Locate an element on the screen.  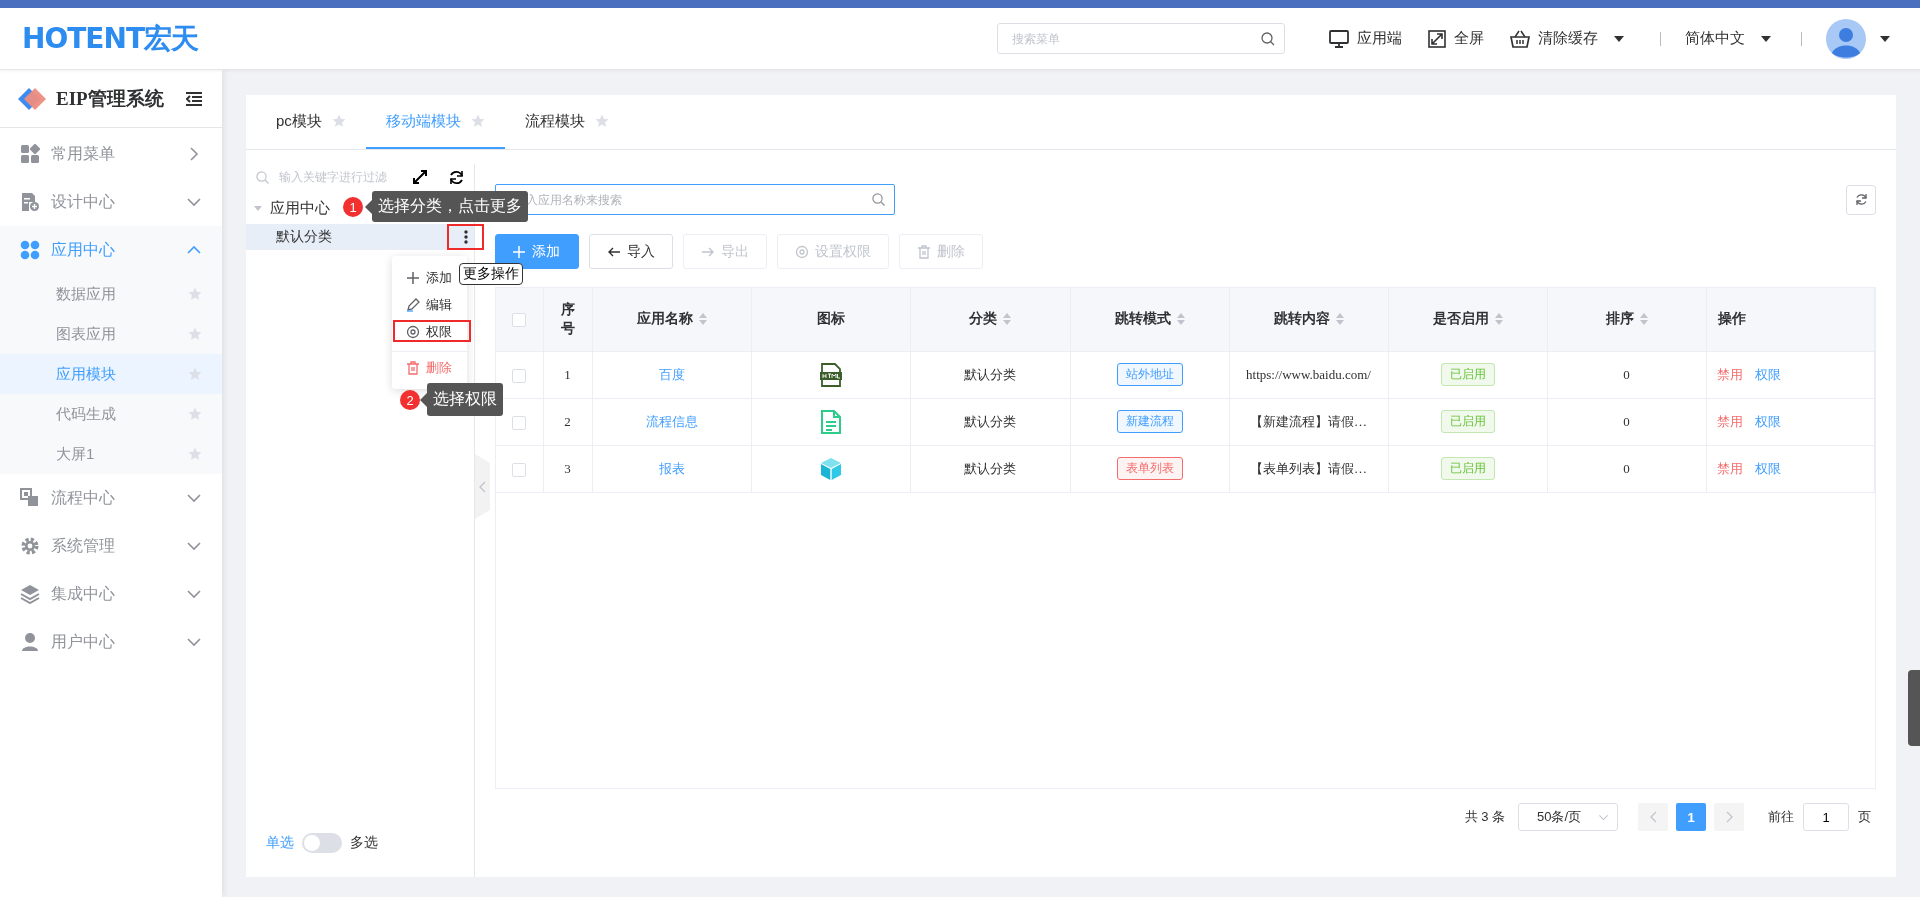
mode-tag: 新建流程 is located at coordinates (1149, 421).